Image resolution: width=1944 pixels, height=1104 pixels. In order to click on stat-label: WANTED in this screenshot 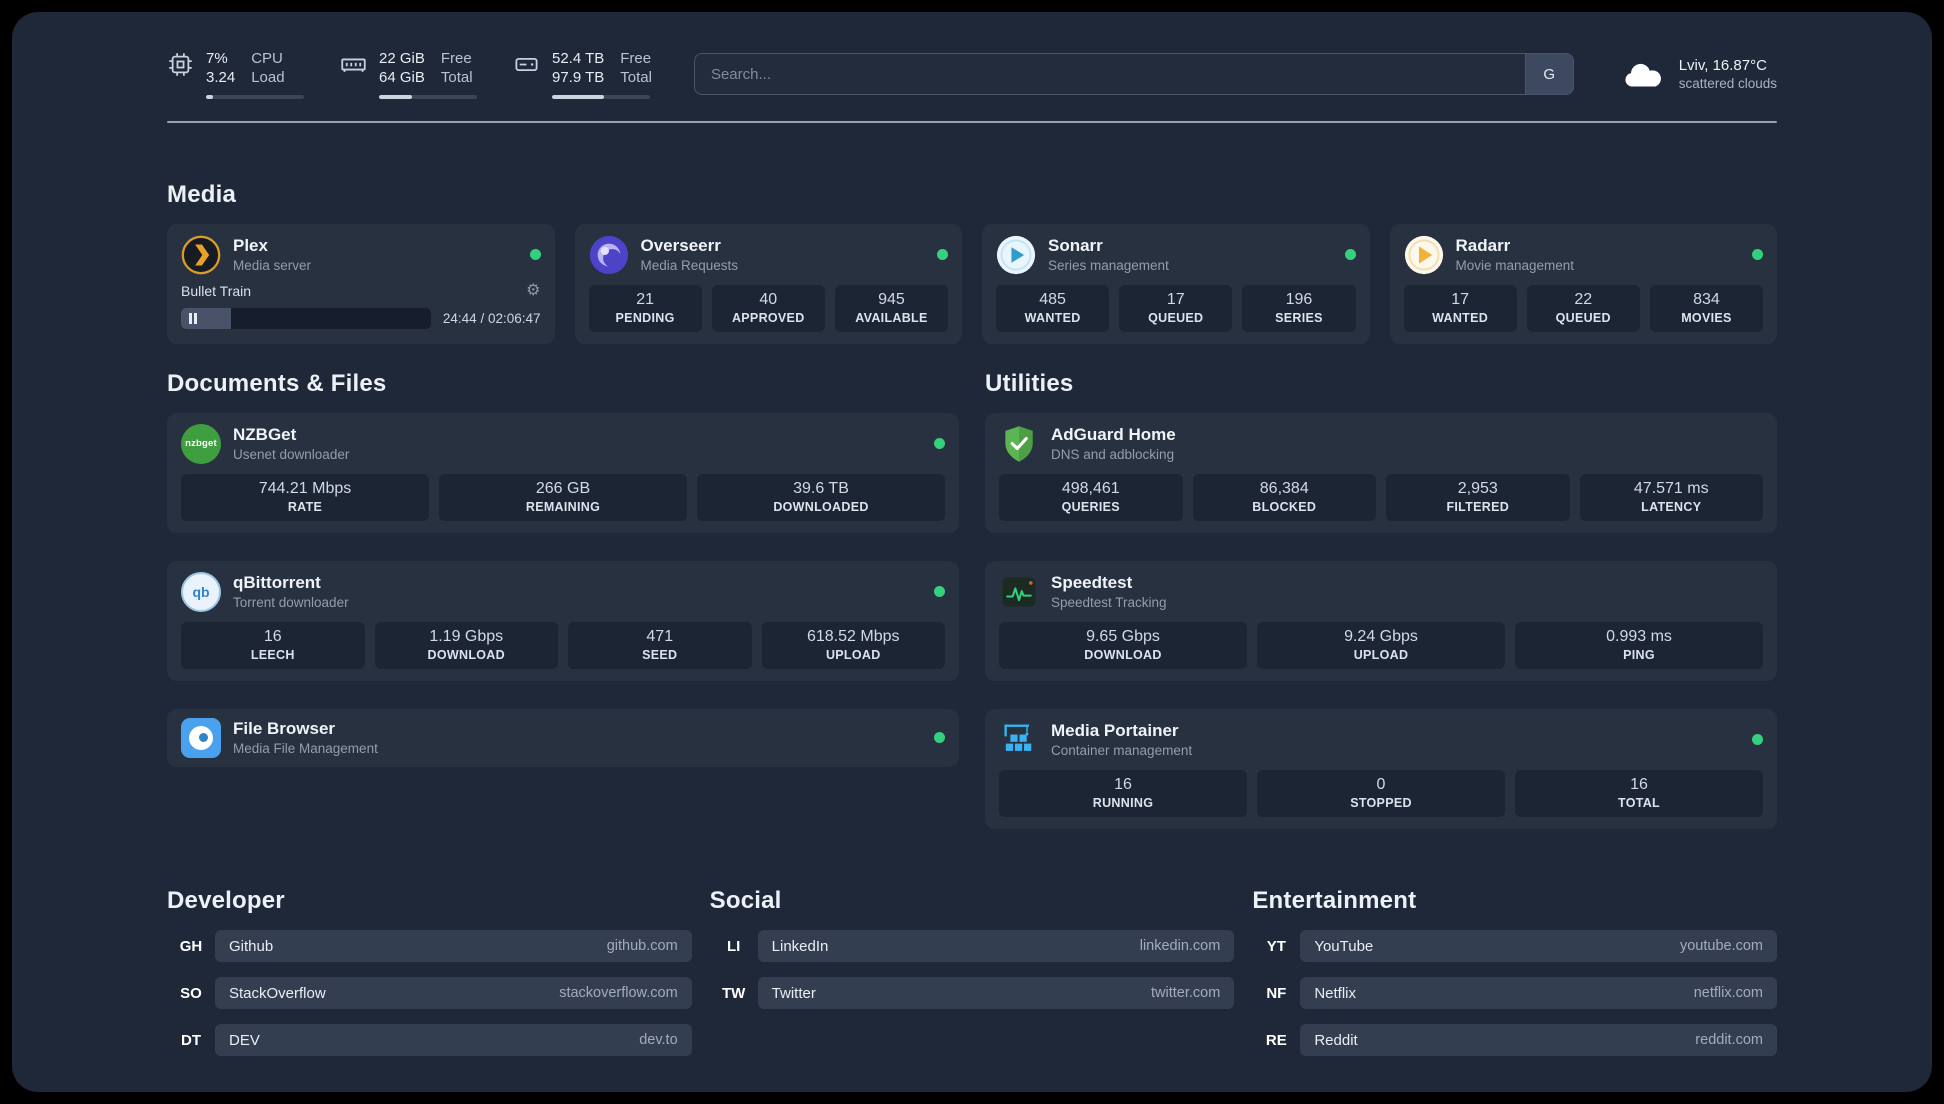, I will do `click(1460, 317)`.